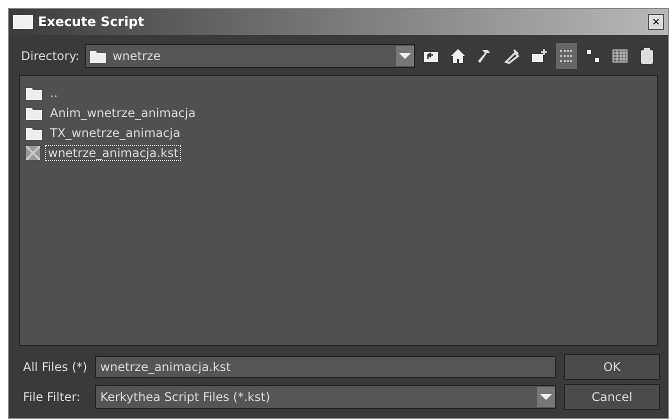 This screenshot has width=669, height=419. Describe the element at coordinates (92, 22) in the screenshot. I see `window-title: Execute Script` at that location.